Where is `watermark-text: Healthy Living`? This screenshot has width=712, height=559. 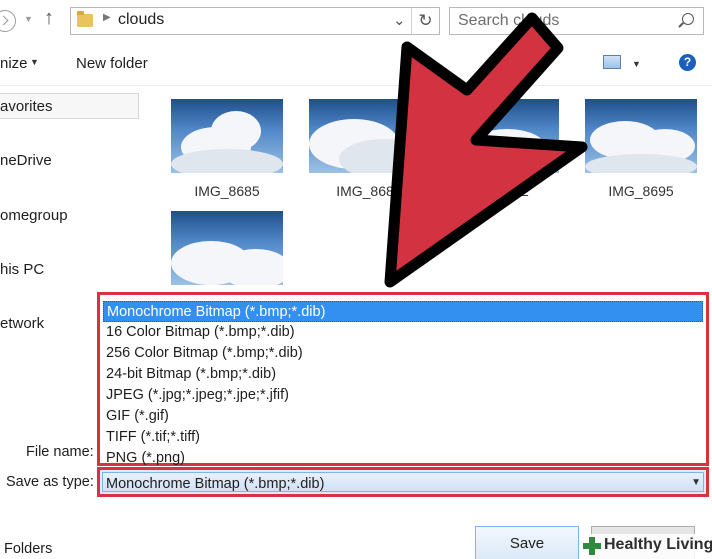 watermark-text: Healthy Living is located at coordinates (658, 544).